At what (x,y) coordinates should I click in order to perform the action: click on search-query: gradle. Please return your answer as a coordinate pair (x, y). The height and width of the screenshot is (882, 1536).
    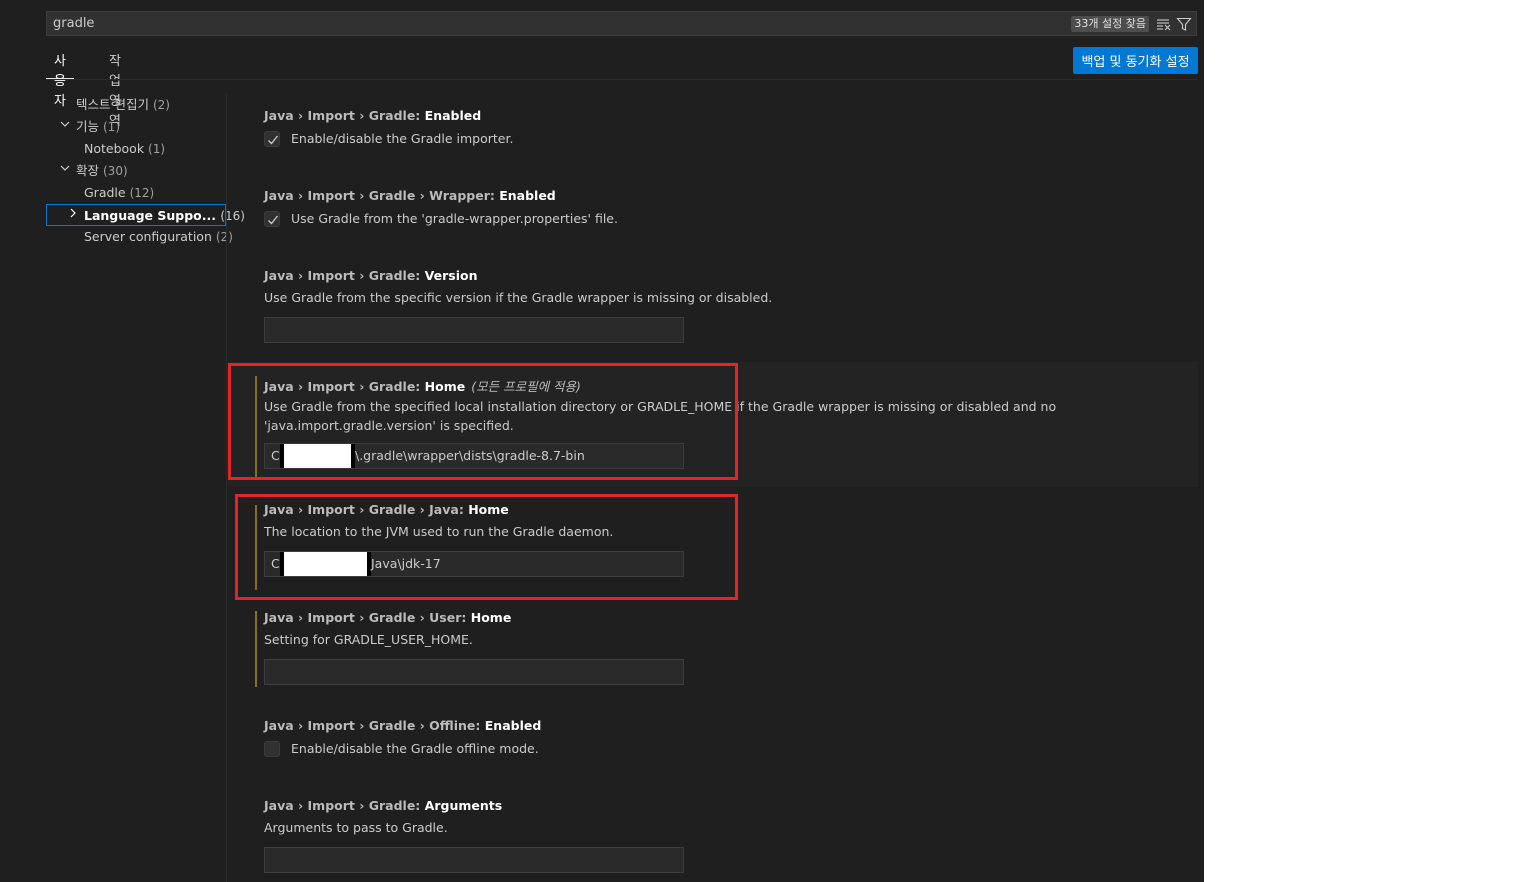
    Looking at the image, I should click on (73, 23).